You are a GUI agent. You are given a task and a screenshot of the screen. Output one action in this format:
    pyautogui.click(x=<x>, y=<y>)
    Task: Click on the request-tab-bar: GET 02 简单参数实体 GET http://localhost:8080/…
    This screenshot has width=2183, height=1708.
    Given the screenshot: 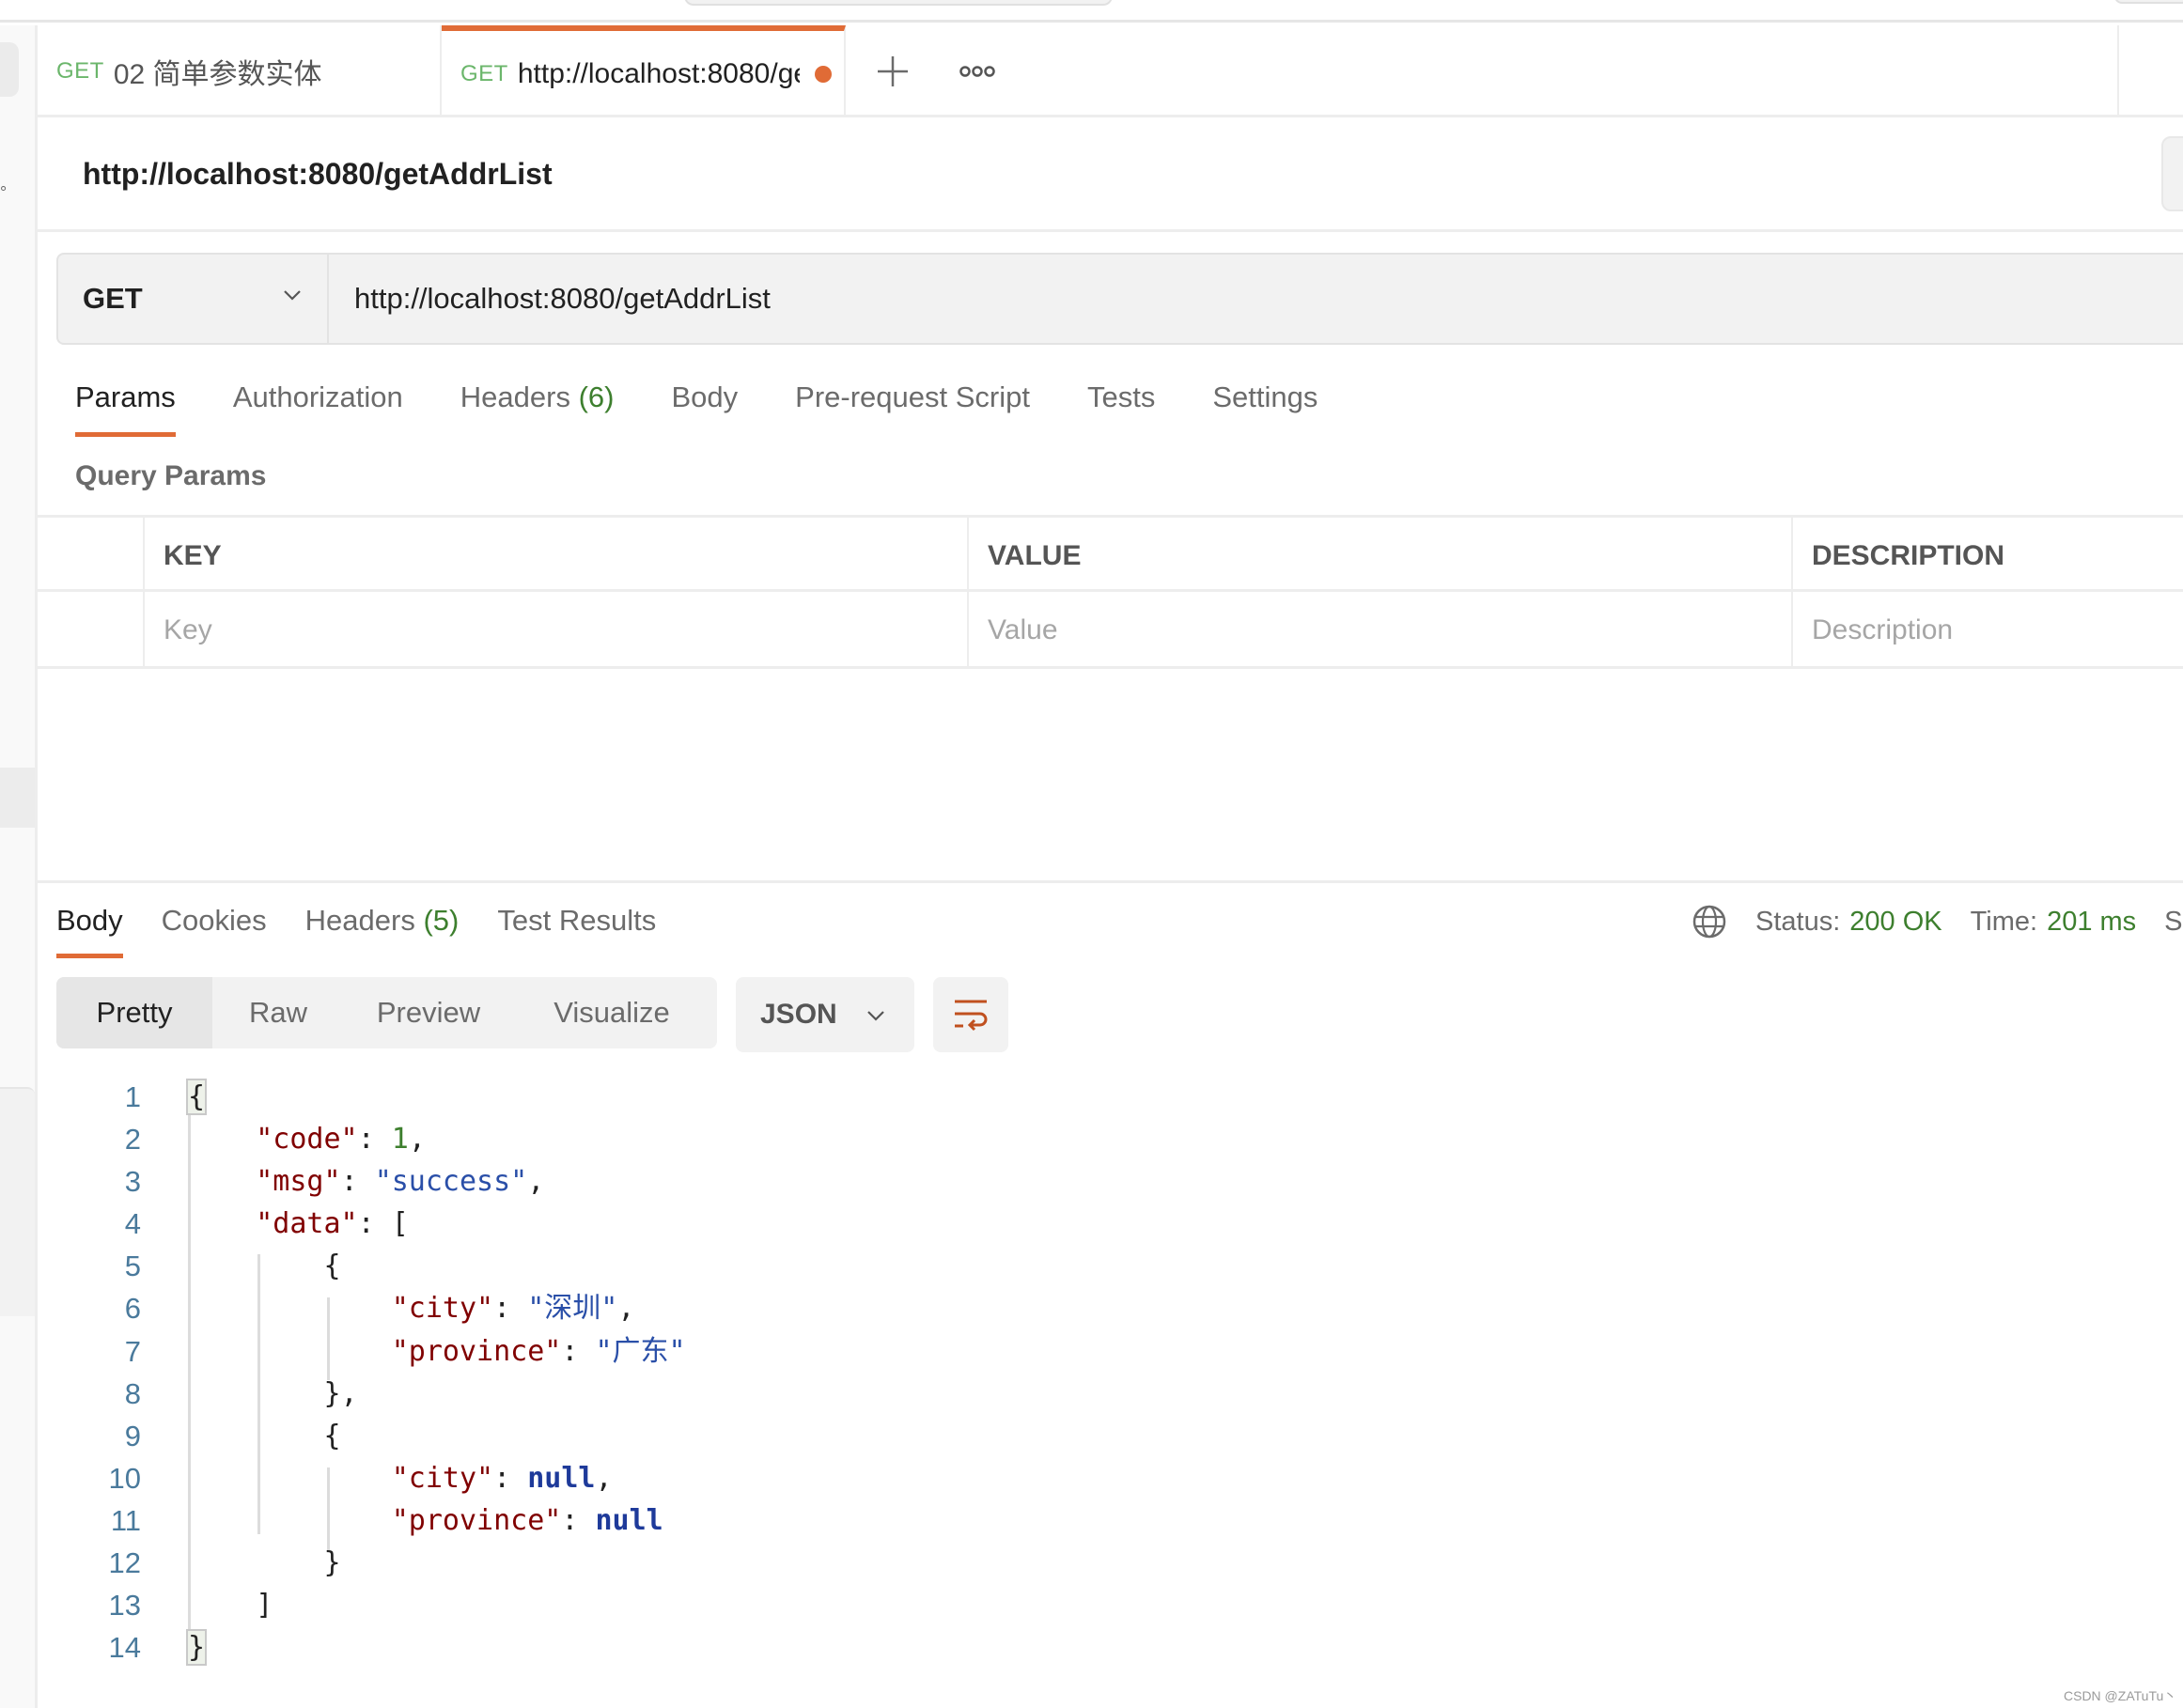 What is the action you would take?
    pyautogui.click(x=1111, y=71)
    